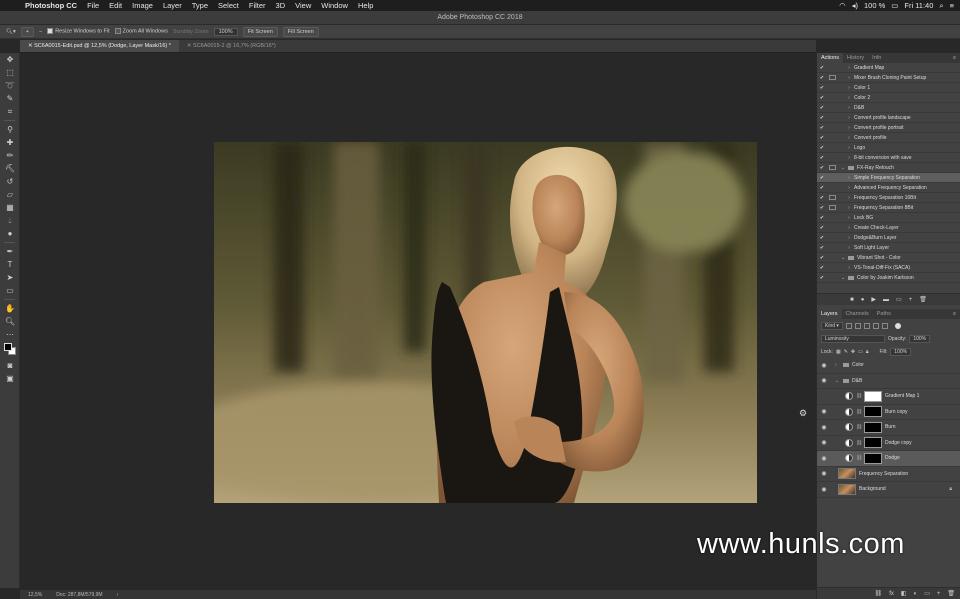 The image size is (960, 599). What do you see at coordinates (231, 46) in the screenshot?
I see `tab-document-2: ✕ SC6A0015-2 @ 16,7% (RGB/16*)` at bounding box center [231, 46].